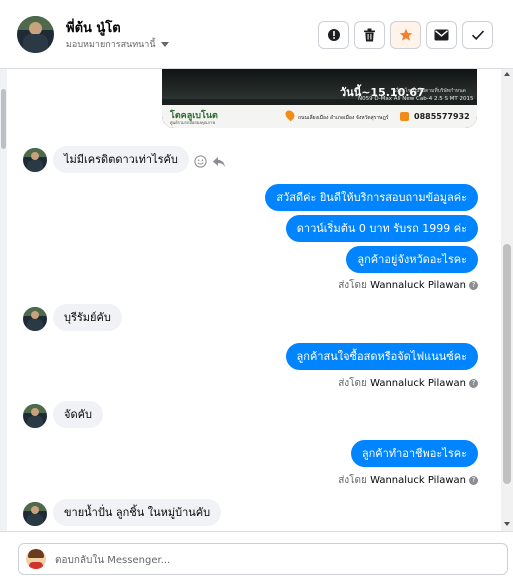  I want to click on alert-circle-icon, so click(333, 35).